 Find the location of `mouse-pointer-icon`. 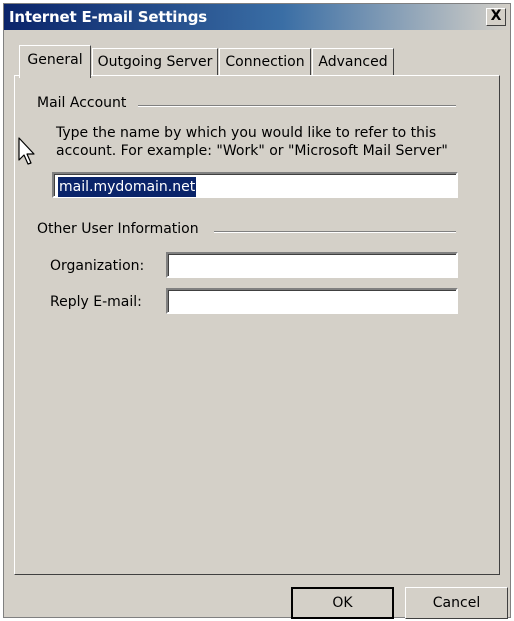

mouse-pointer-icon is located at coordinates (26, 151).